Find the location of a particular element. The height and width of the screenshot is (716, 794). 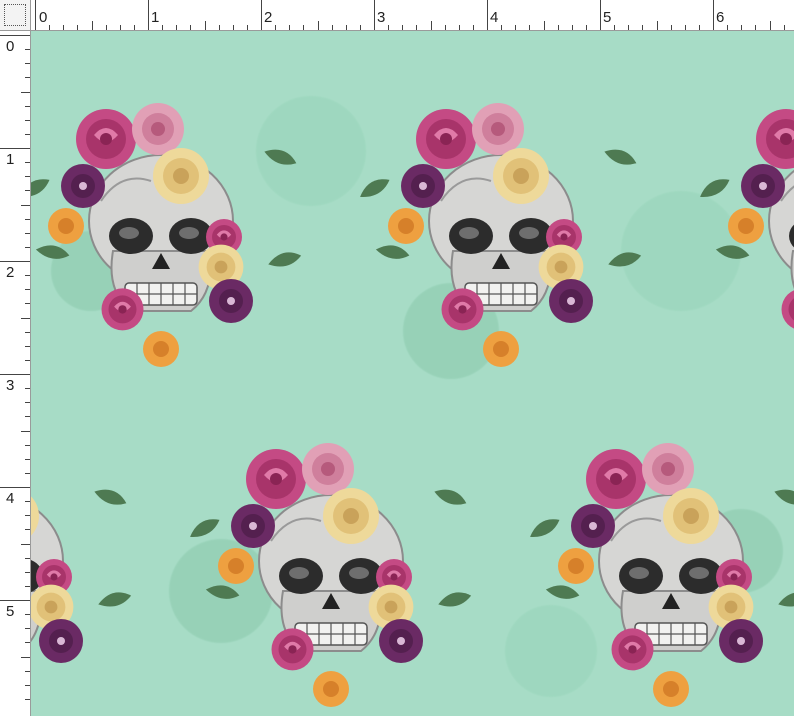

ruler-left-label: 5 is located at coordinates (10, 611).